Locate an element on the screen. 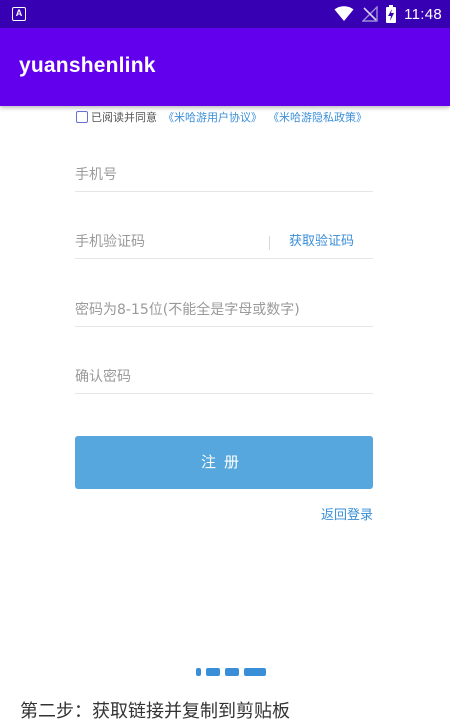 The width and height of the screenshot is (450, 726). app-bar: yuanshenlink is located at coordinates (225, 67).